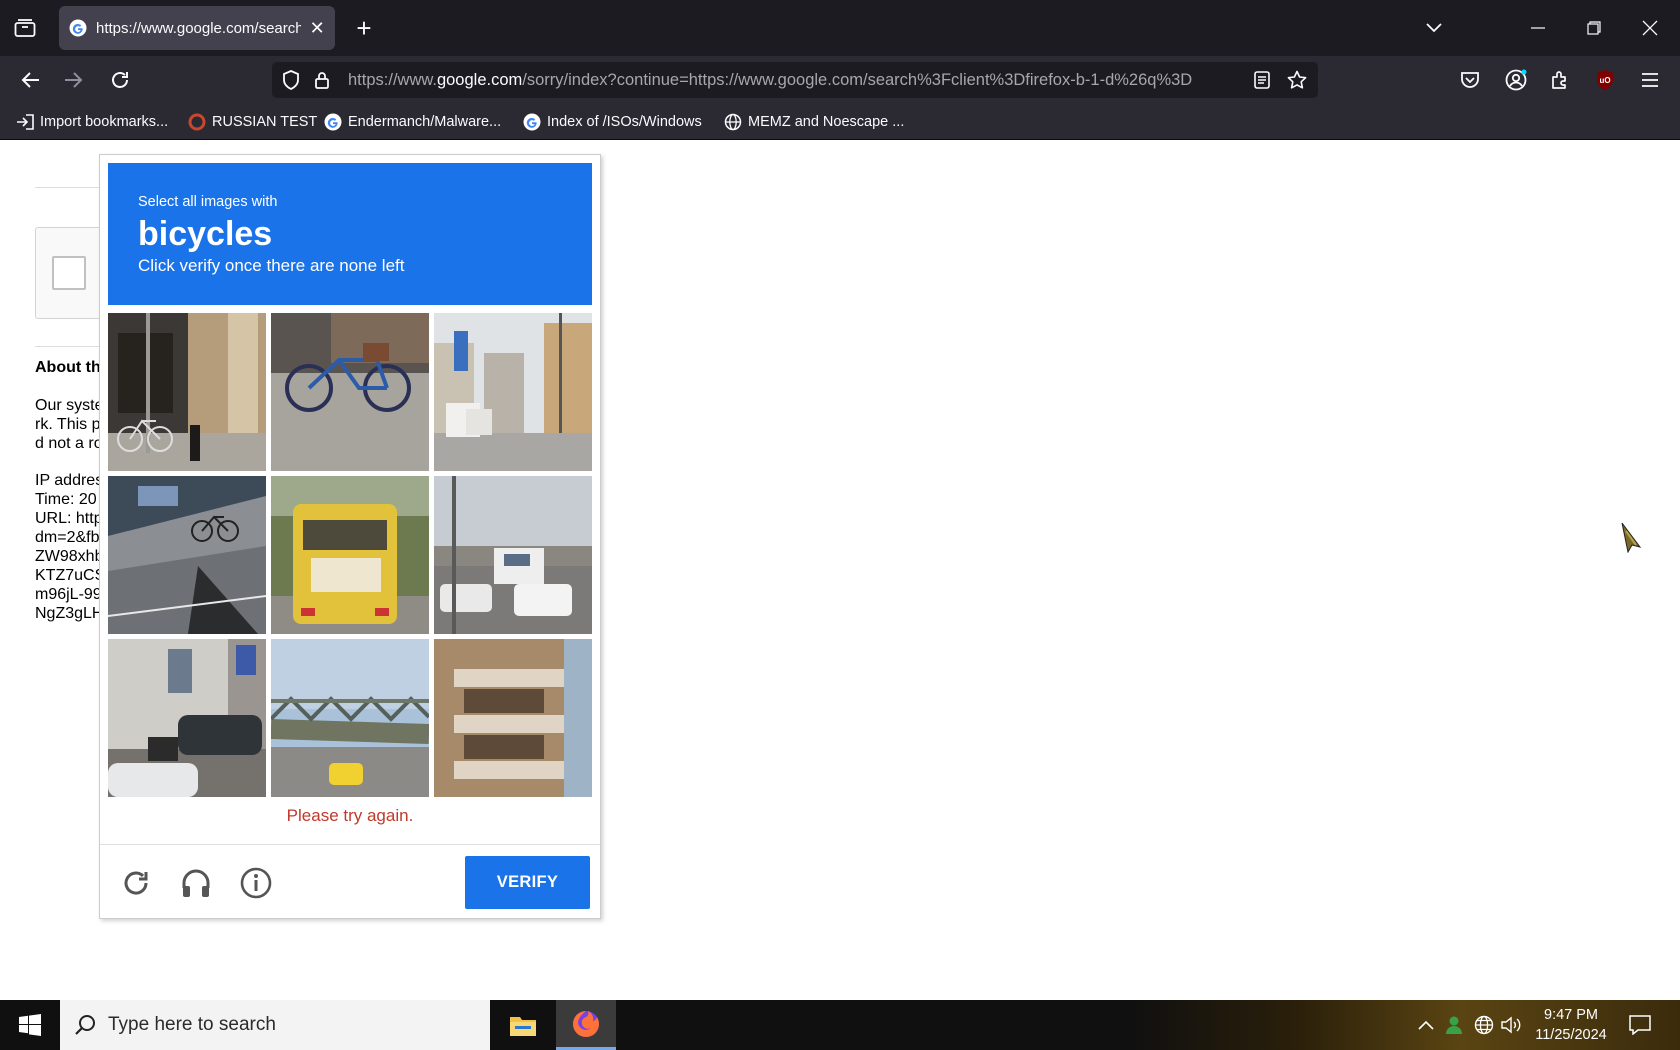 This screenshot has width=1680, height=1050. Describe the element at coordinates (68, 367) in the screenshot. I see `about-heading: About th` at that location.